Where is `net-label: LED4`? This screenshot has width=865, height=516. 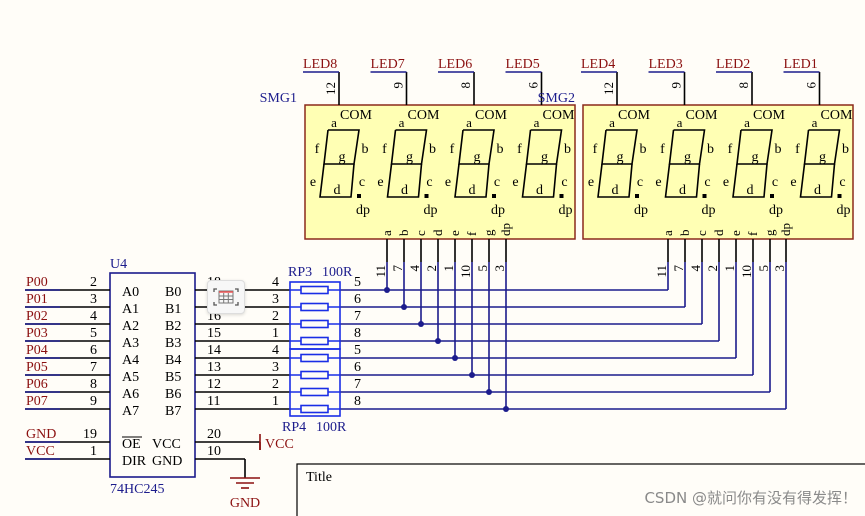
net-label: LED4 is located at coordinates (598, 64).